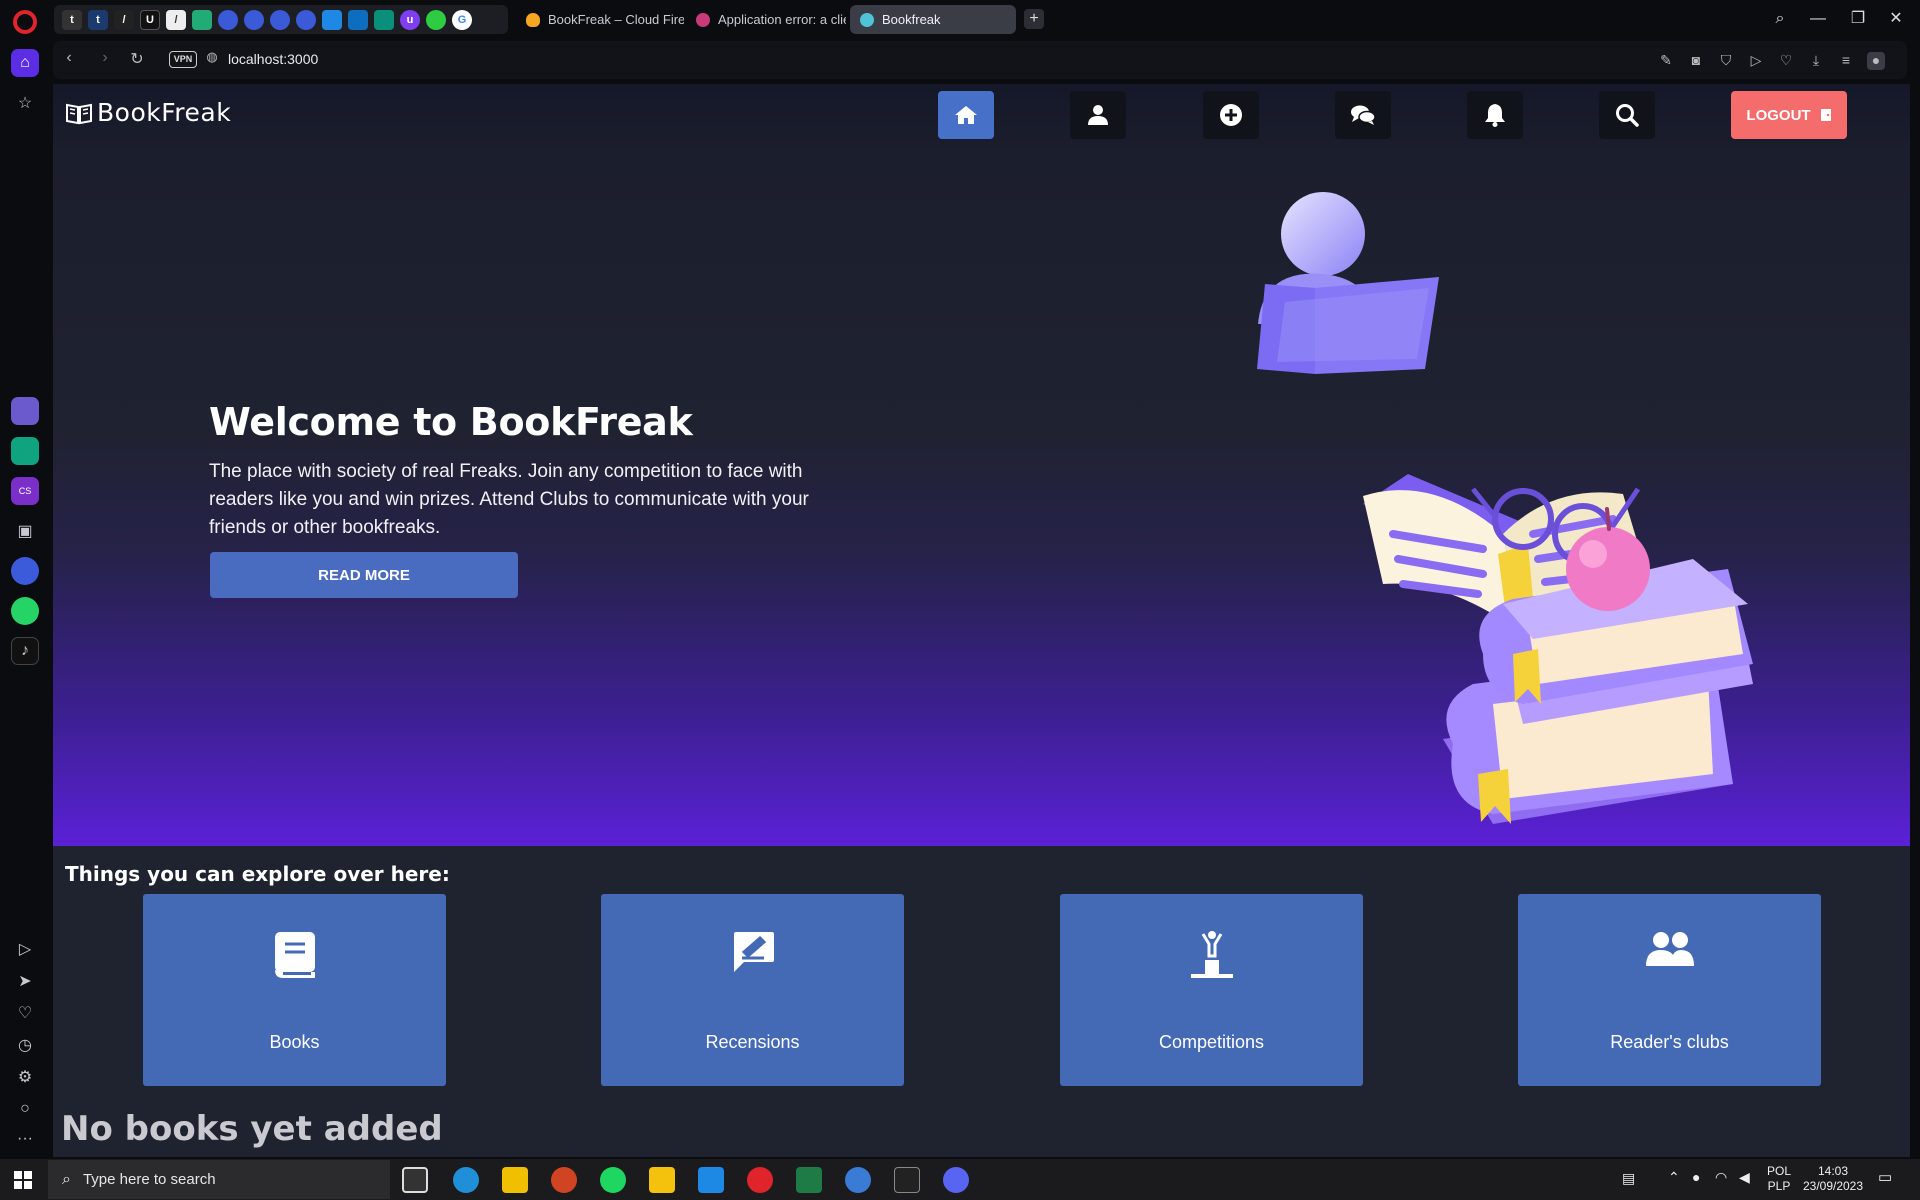  I want to click on edge-icon, so click(466, 1180).